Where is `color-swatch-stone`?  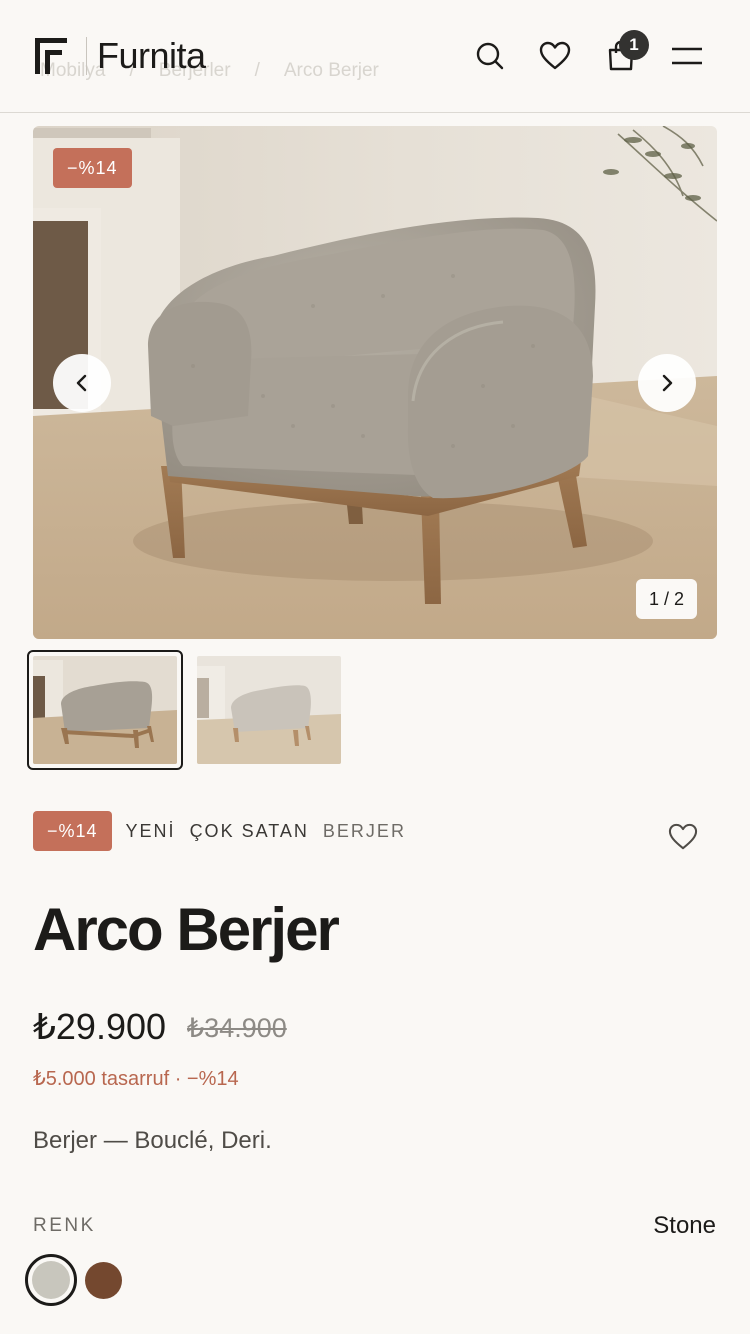
color-swatch-stone is located at coordinates (51, 1280).